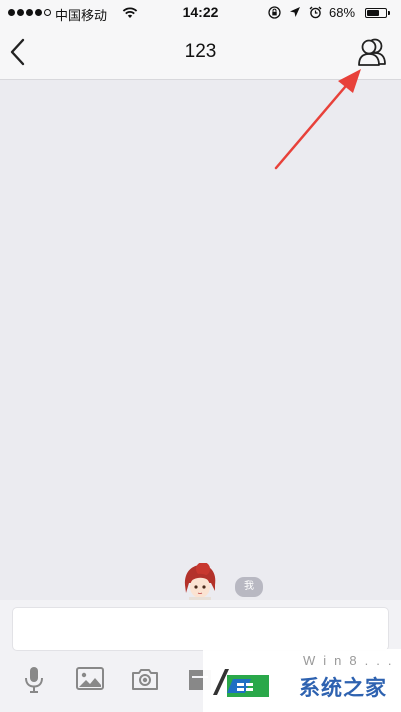  I want to click on message-input, so click(200, 629).